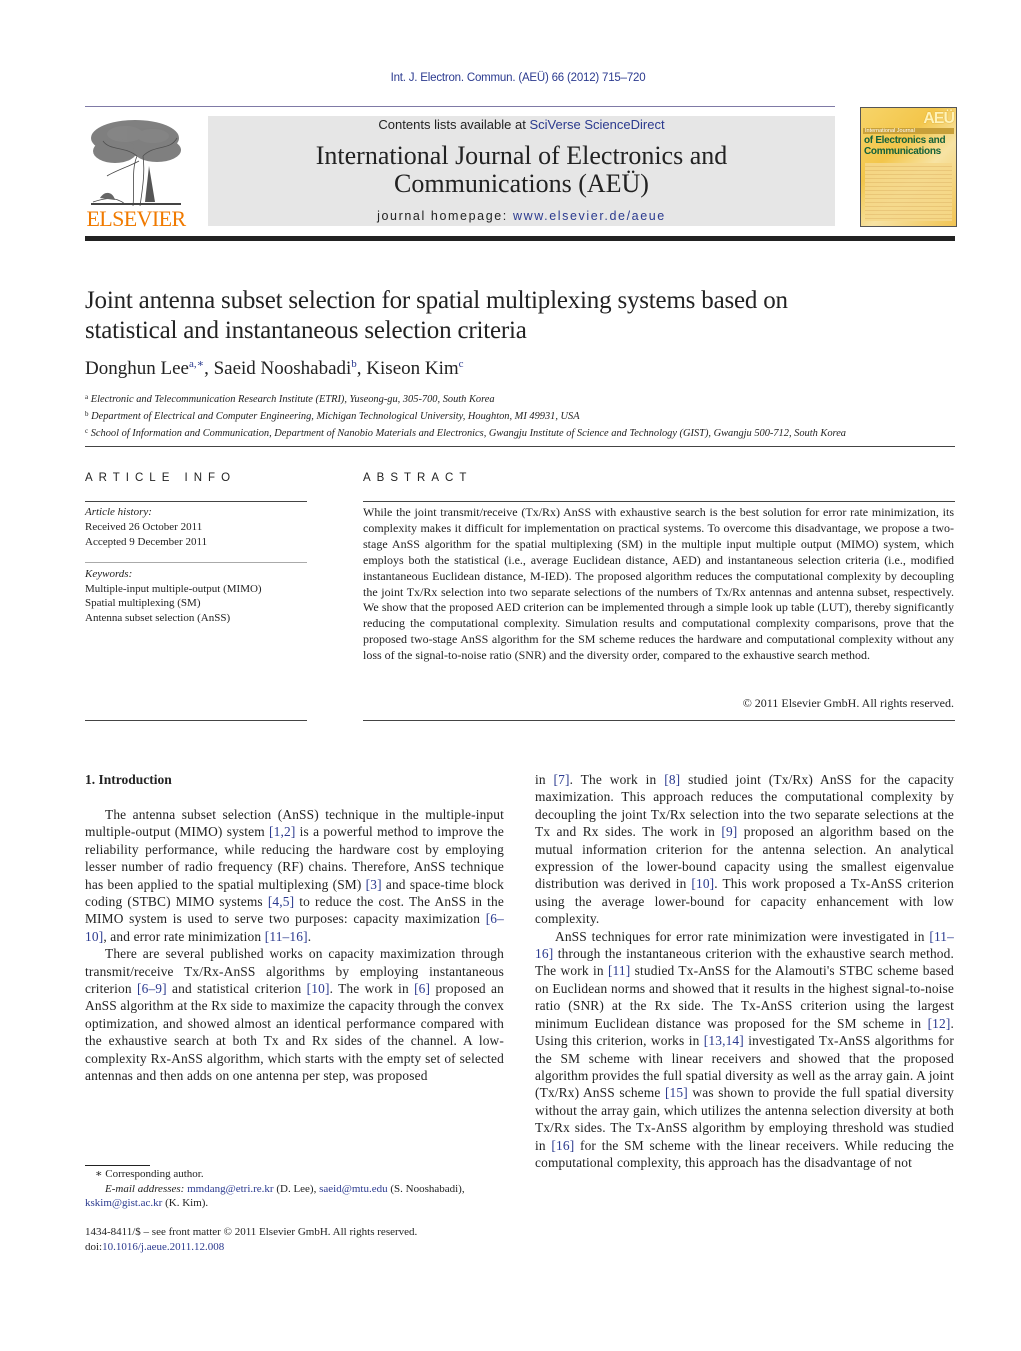  What do you see at coordinates (562, 1145) in the screenshot?
I see `citation-link: [16]` at bounding box center [562, 1145].